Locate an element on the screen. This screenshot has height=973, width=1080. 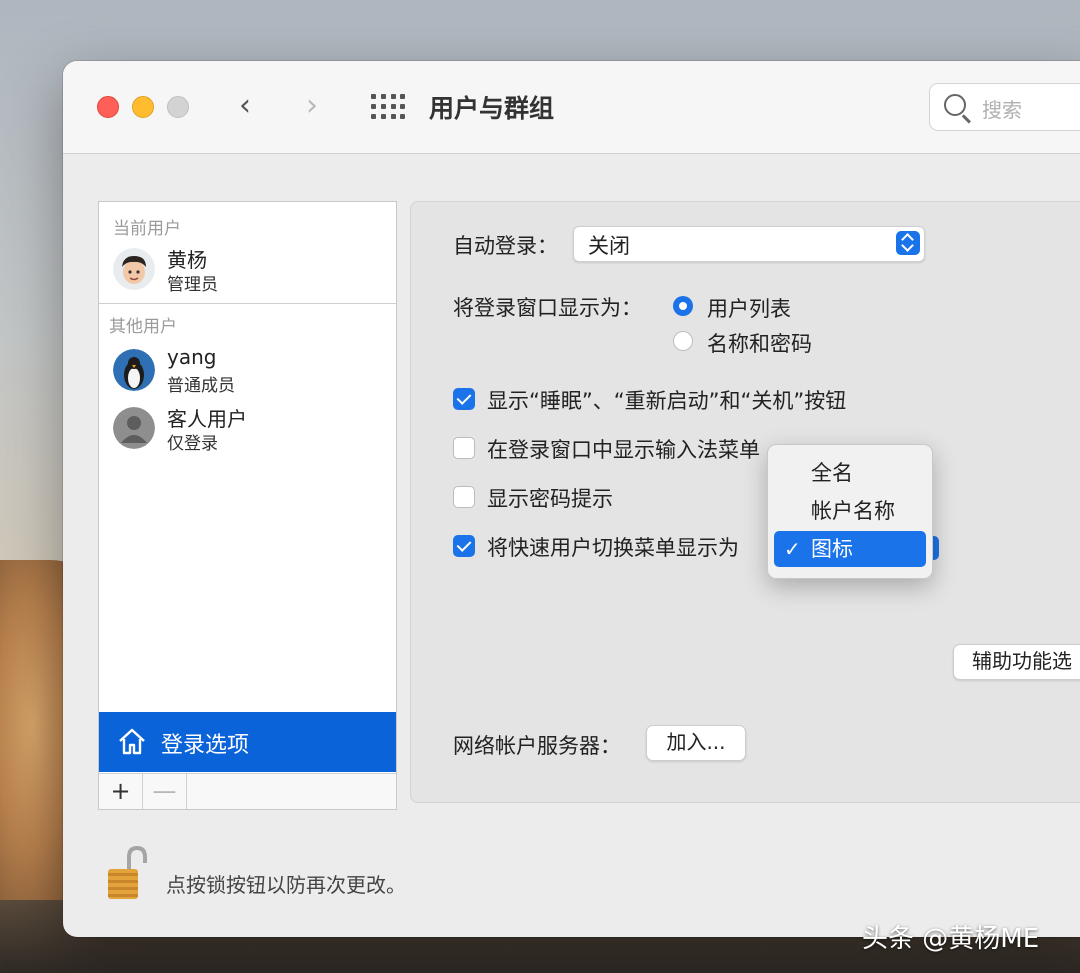
login-options-label: 登录选项 is located at coordinates (205, 745).